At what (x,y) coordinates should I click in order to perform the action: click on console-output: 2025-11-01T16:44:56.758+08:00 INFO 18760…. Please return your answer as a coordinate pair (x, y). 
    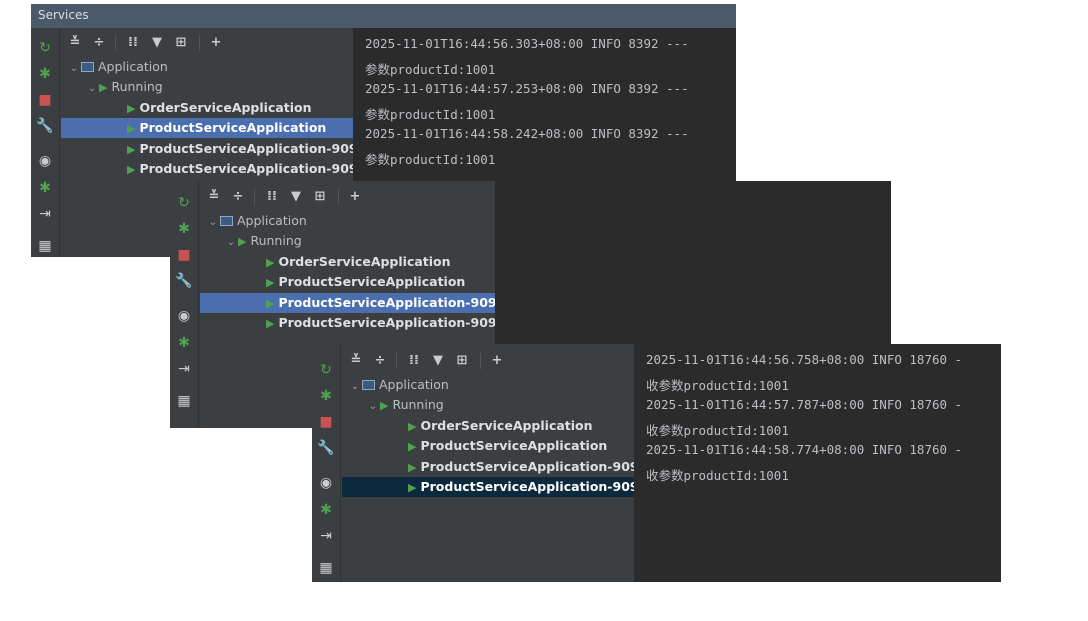
    Looking at the image, I should click on (817, 463).